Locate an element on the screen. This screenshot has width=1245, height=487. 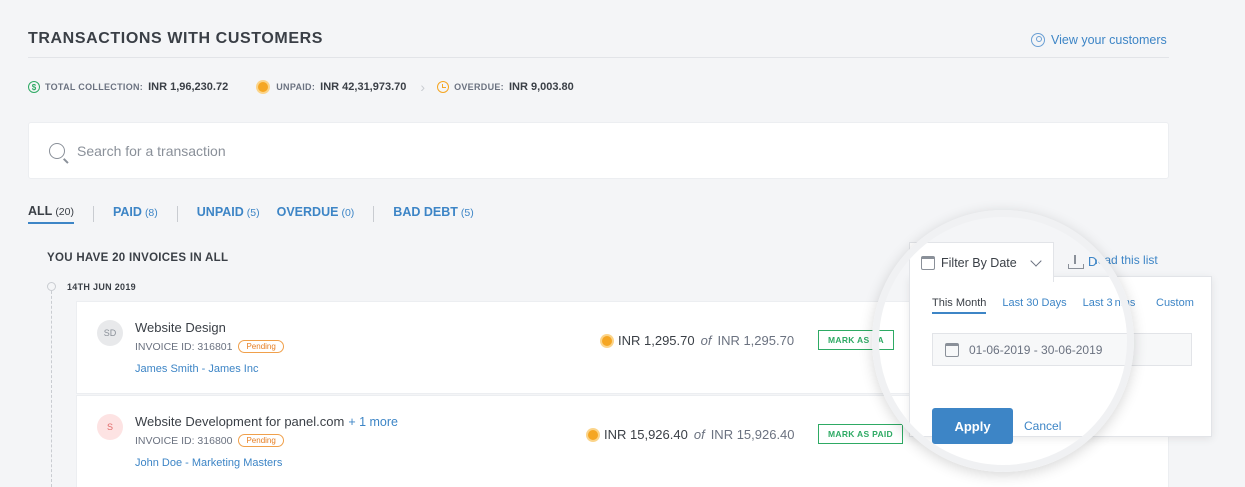
tab-bad-debt-label: BAD DEBT is located at coordinates (425, 212).